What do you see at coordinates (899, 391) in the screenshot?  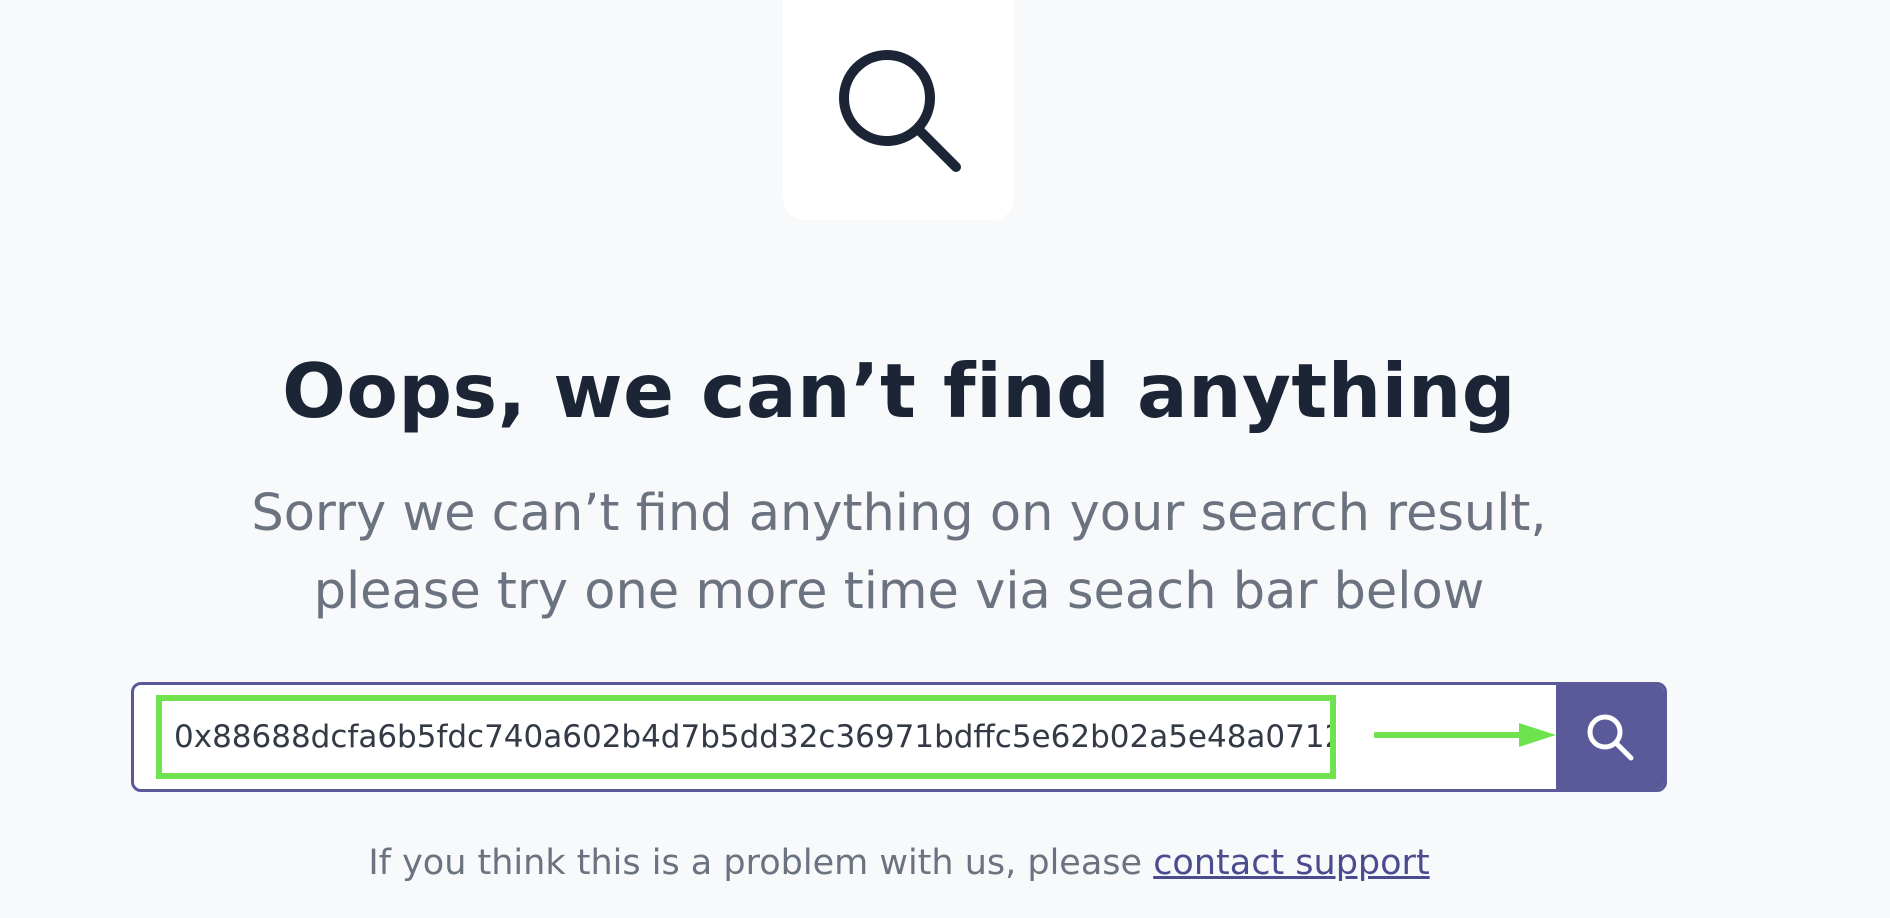 I see `page-title: Oops, we can’t find anything` at bounding box center [899, 391].